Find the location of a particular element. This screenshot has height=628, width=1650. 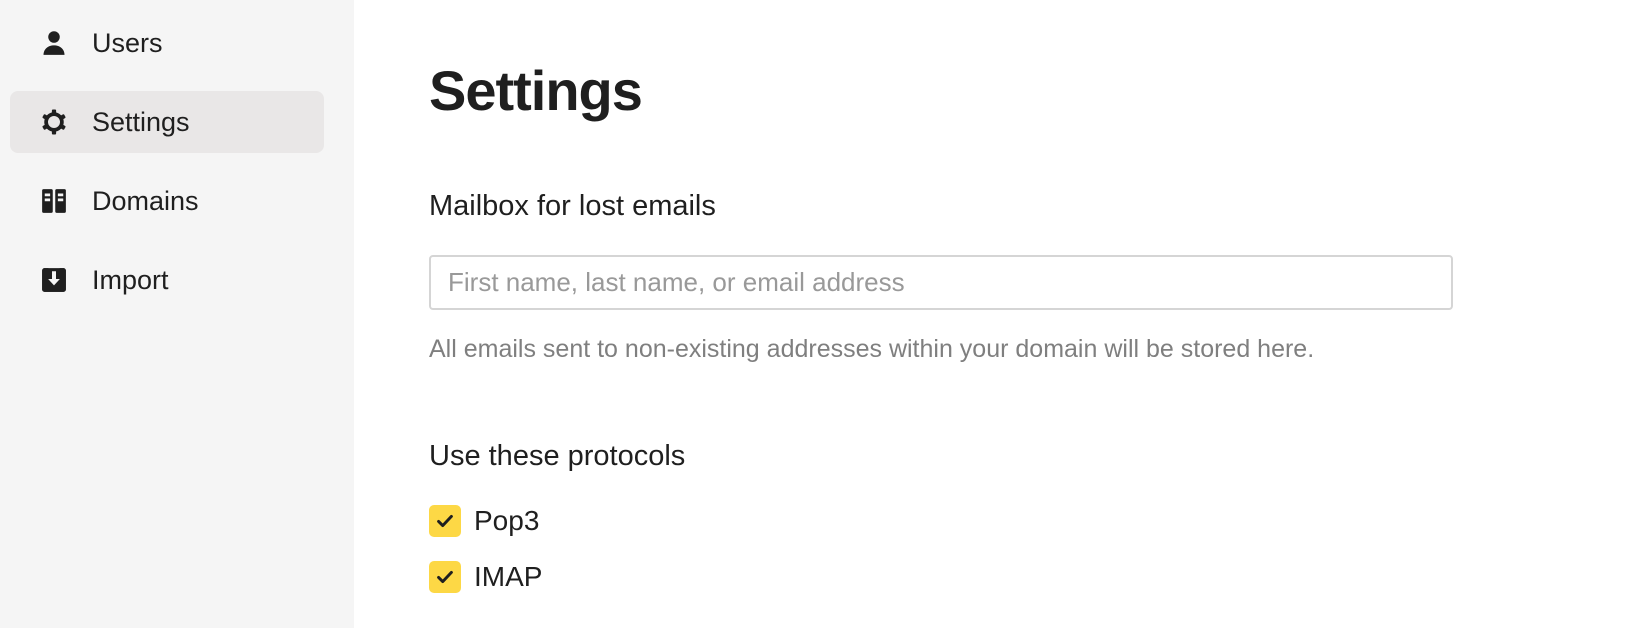

domains-icon is located at coordinates (54, 201).